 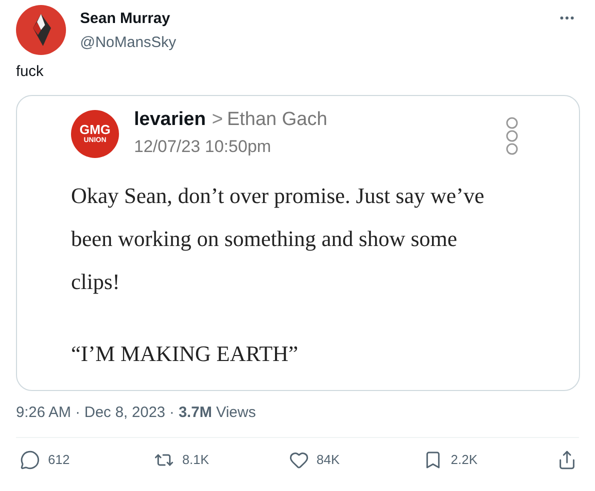 I want to click on tweet-text: fuck, so click(x=30, y=72).